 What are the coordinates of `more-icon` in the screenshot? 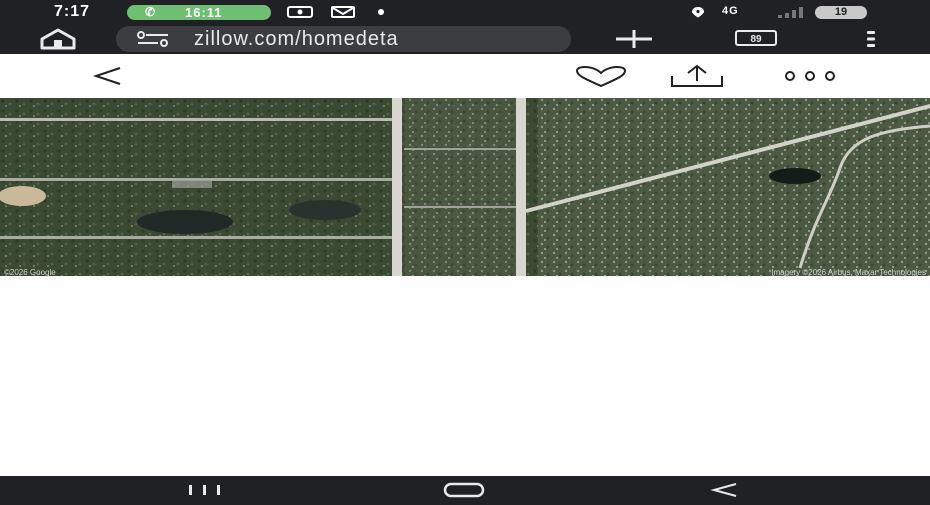 It's located at (810, 76).